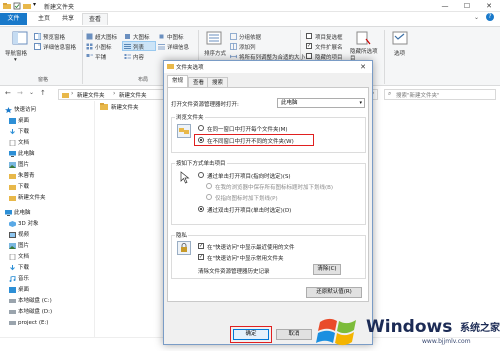 Image resolution: width=500 pixels, height=351 pixels. What do you see at coordinates (233, 56) in the screenshot?
I see `size-columns-icon` at bounding box center [233, 56].